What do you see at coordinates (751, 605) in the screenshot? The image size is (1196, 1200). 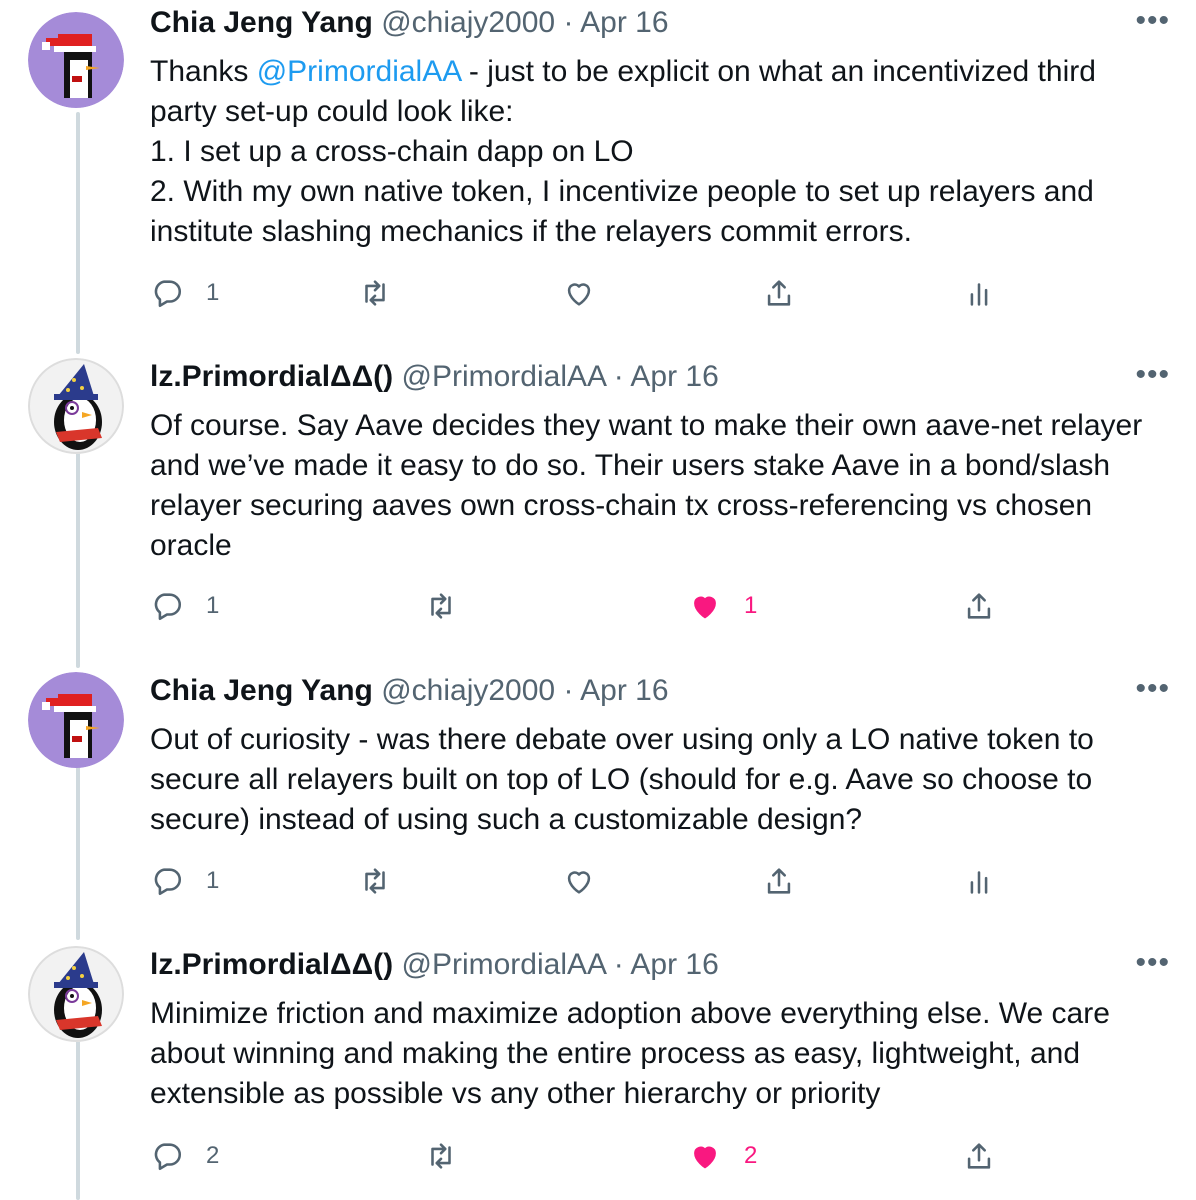 I see `like-count: 1` at bounding box center [751, 605].